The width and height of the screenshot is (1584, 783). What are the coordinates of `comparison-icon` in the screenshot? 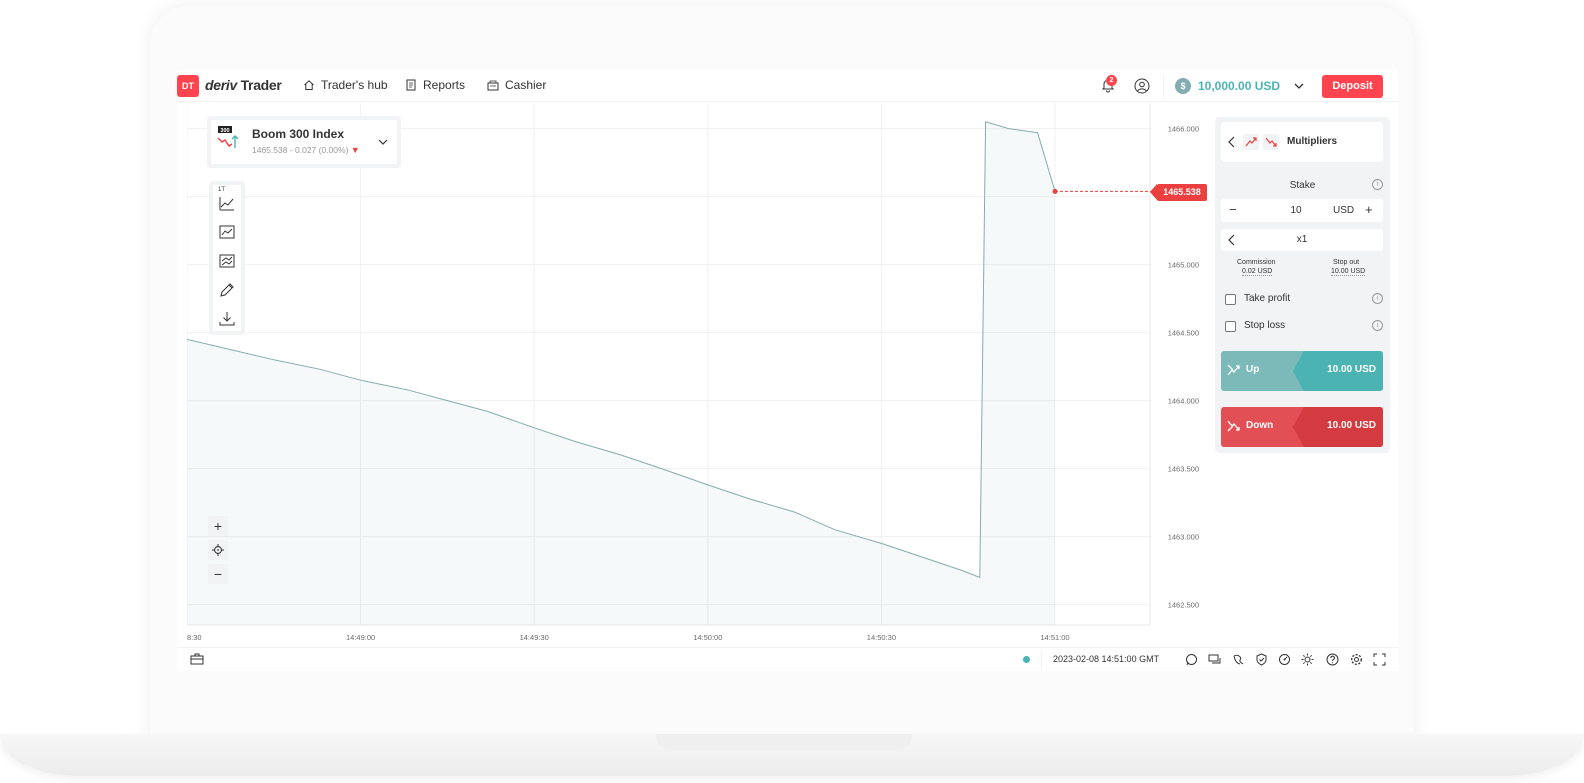 It's located at (227, 261).